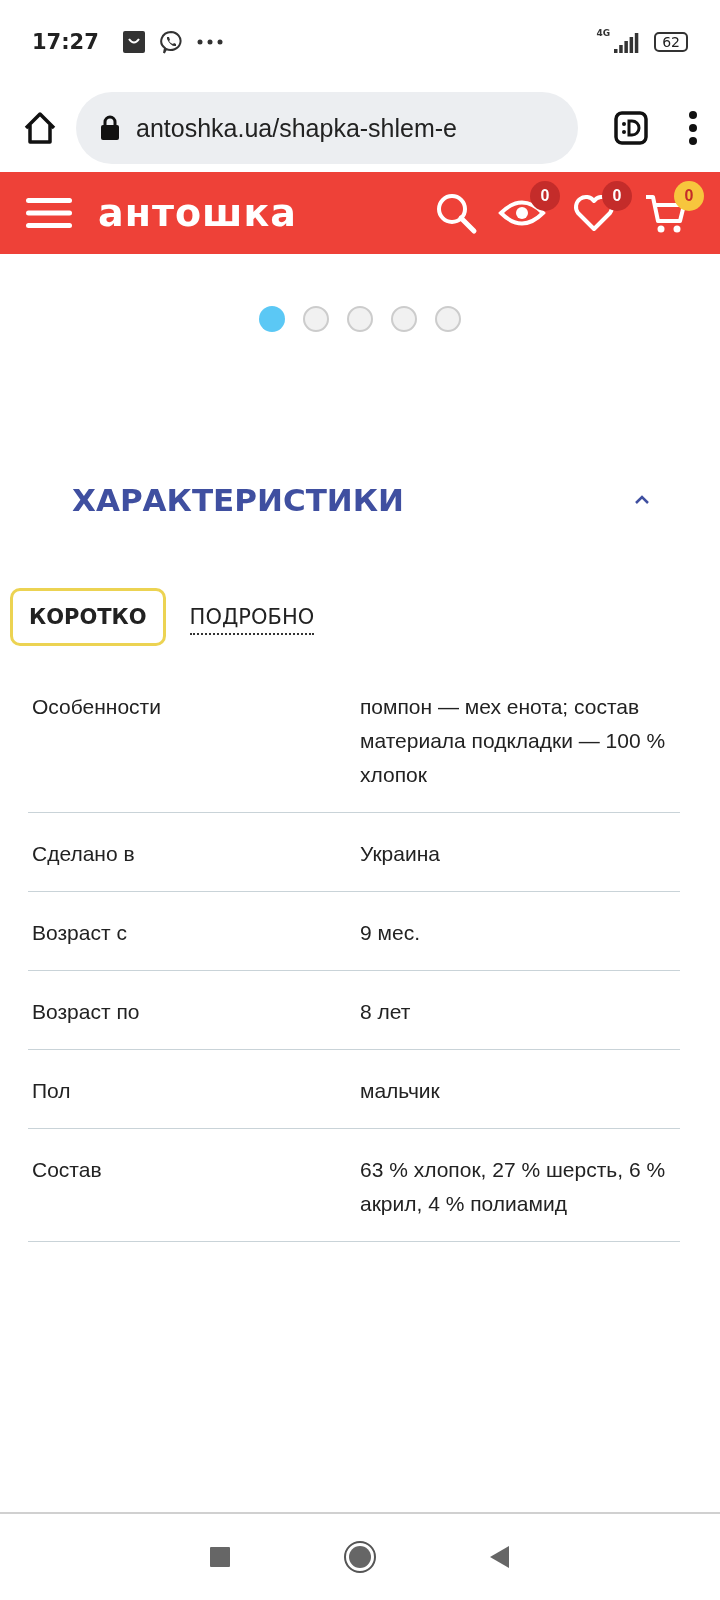 Image resolution: width=720 pixels, height=1600 pixels. What do you see at coordinates (671, 42) in the screenshot?
I see `battery-level: 62` at bounding box center [671, 42].